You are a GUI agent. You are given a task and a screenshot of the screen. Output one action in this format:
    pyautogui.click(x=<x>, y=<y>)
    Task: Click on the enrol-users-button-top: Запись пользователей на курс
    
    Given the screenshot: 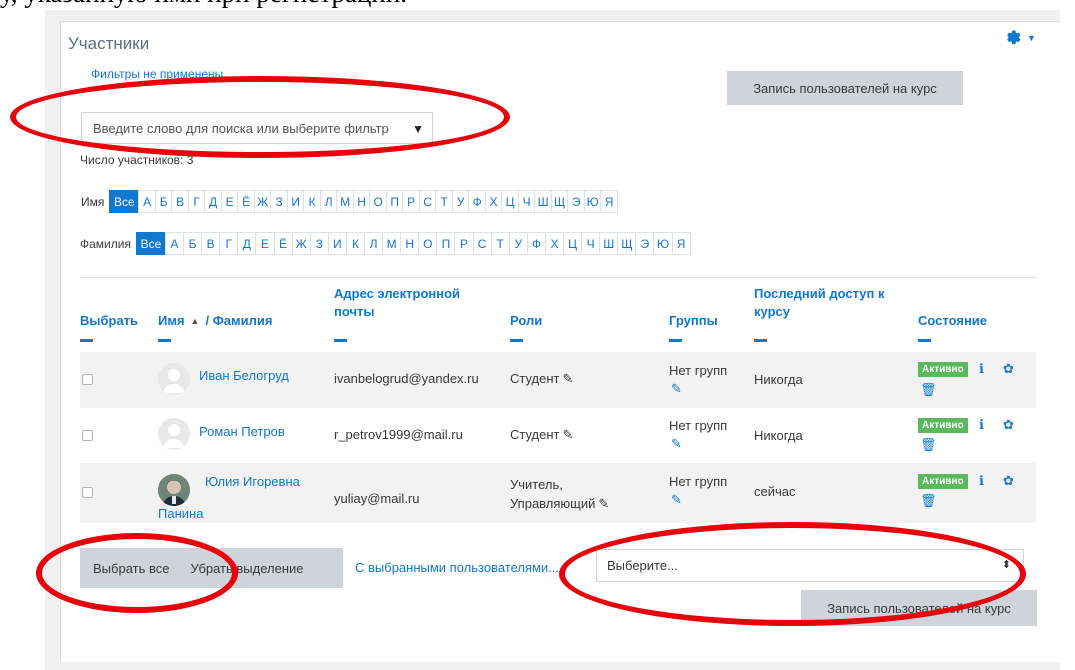 What is the action you would take?
    pyautogui.click(x=845, y=88)
    